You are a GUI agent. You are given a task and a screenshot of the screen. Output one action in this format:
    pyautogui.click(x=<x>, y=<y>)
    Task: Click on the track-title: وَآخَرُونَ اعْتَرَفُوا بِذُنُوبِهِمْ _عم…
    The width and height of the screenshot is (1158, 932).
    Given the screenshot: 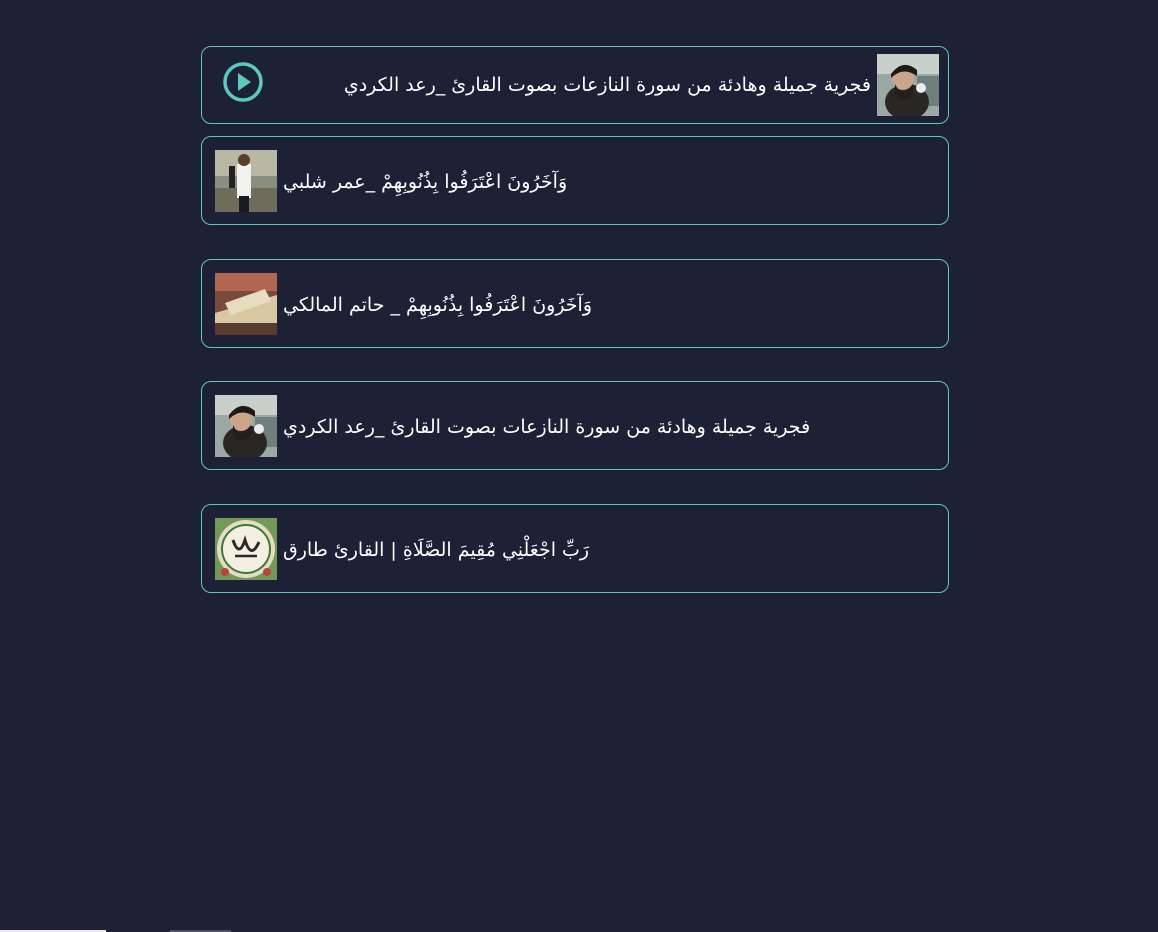 What is the action you would take?
    pyautogui.click(x=425, y=182)
    